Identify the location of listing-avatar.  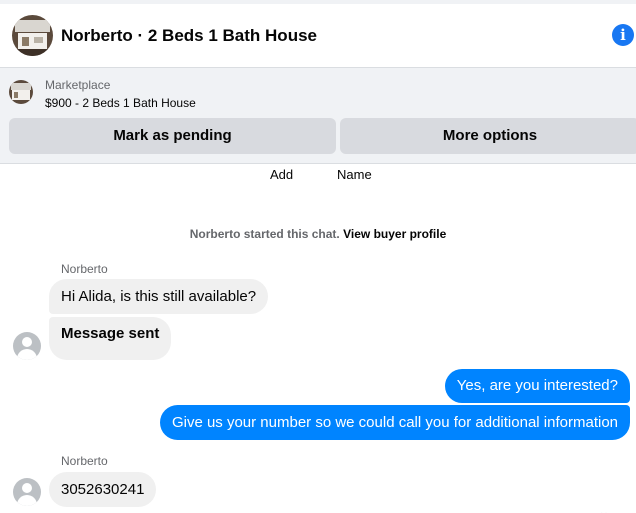
(32, 35).